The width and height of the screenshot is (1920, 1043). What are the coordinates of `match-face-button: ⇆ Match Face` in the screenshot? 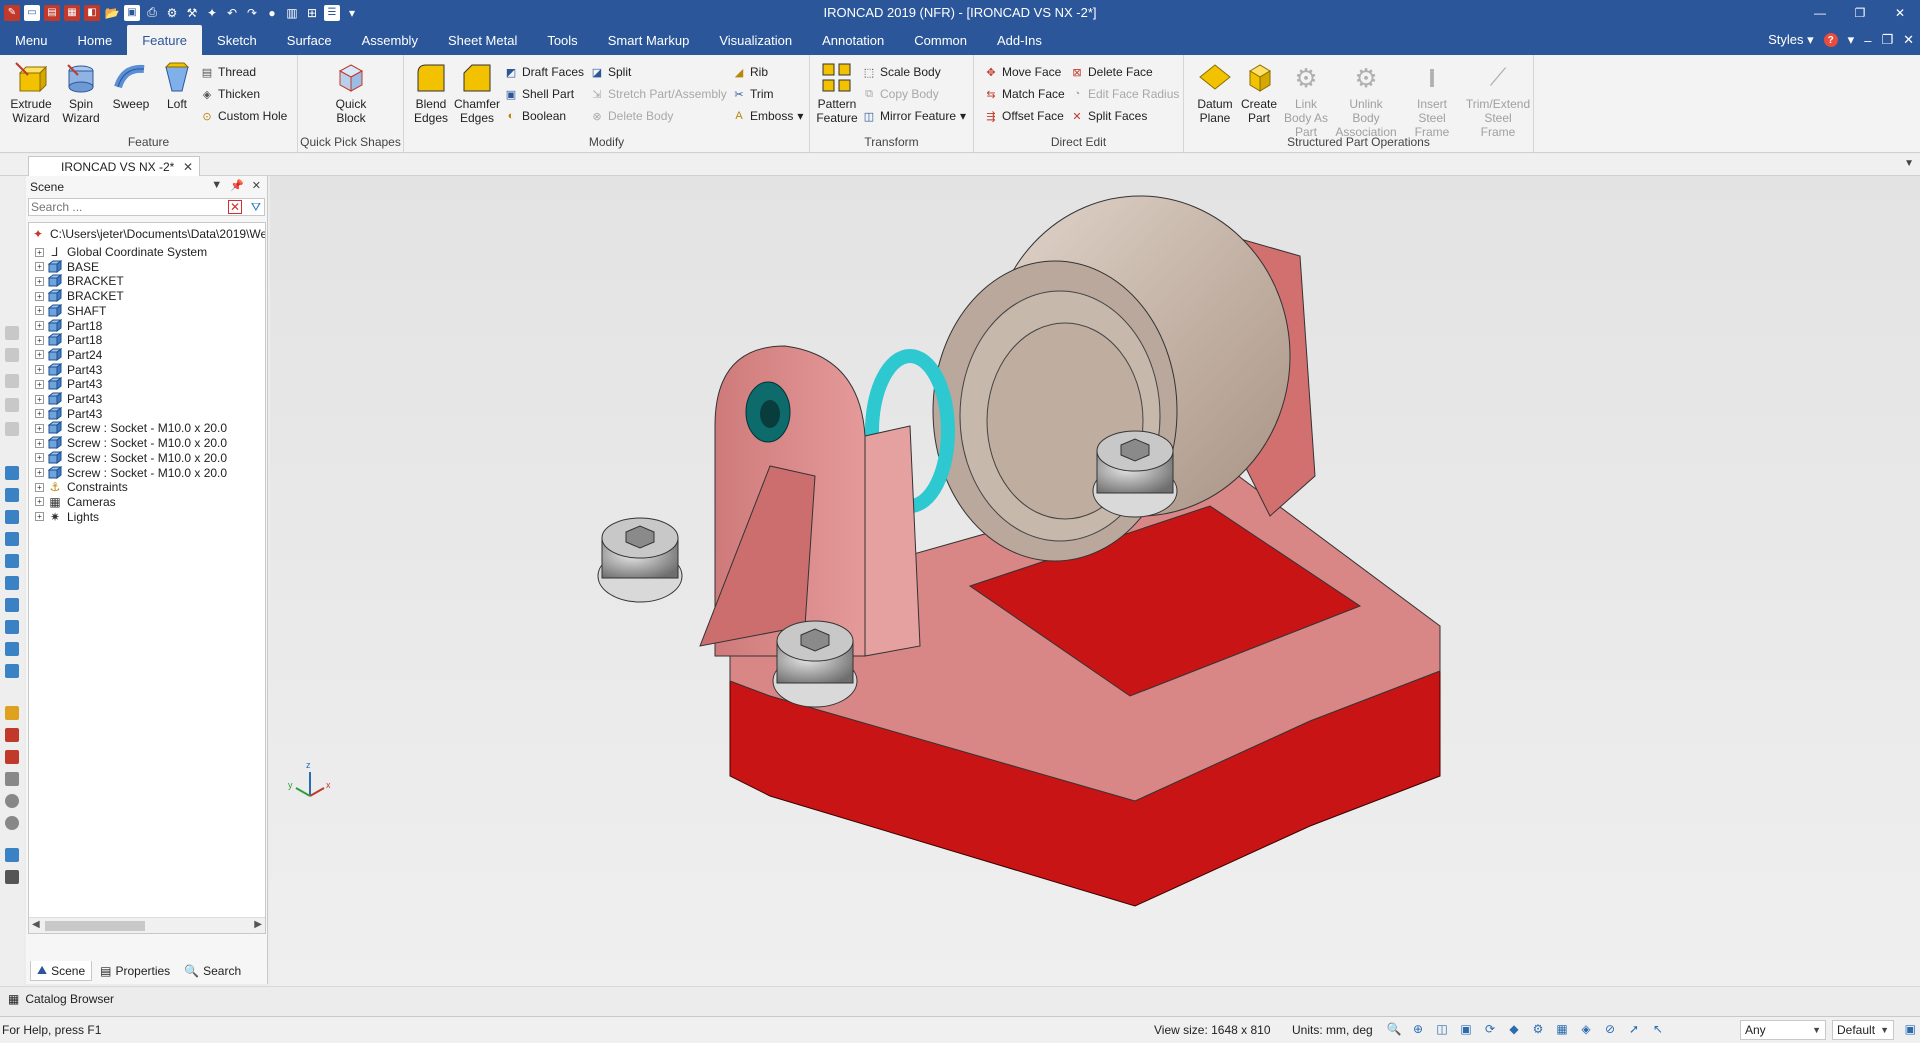 It's located at (1024, 94).